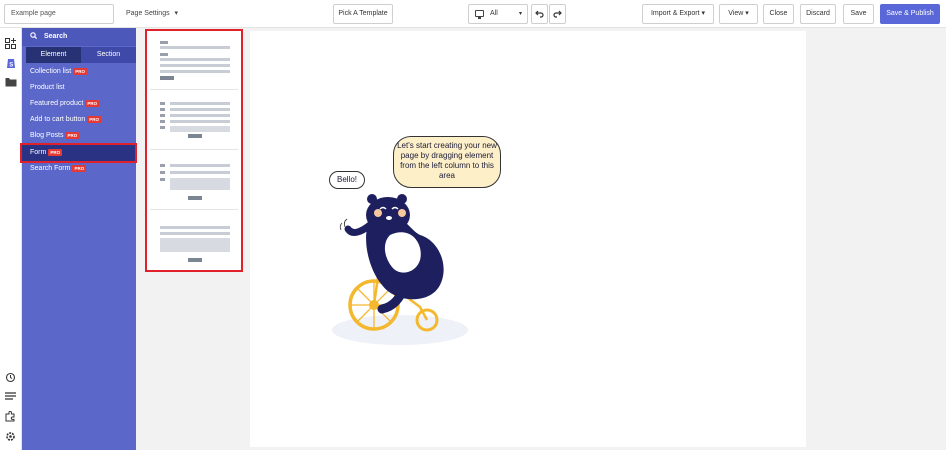 The image size is (946, 450). I want to click on layers-icon, so click(10, 396).